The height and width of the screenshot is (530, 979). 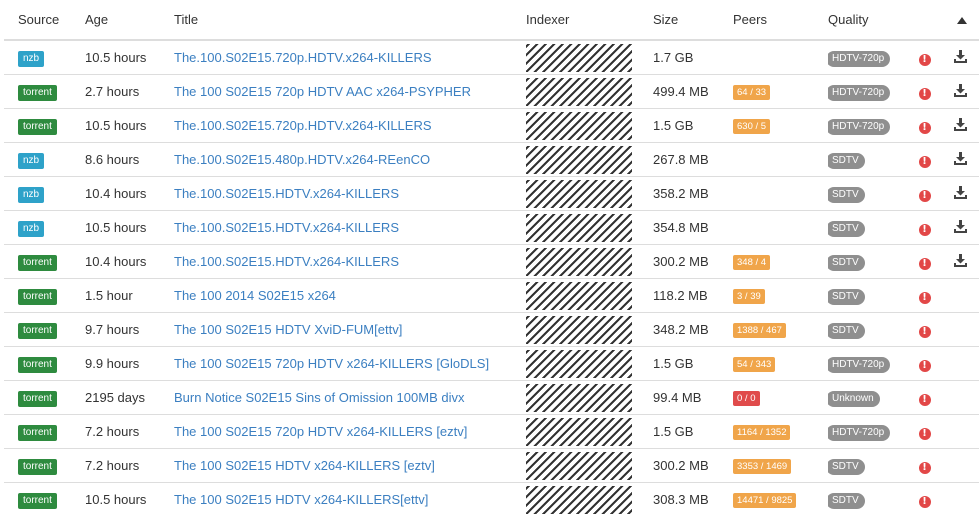 I want to click on quality-column-header: Quality, so click(x=868, y=20).